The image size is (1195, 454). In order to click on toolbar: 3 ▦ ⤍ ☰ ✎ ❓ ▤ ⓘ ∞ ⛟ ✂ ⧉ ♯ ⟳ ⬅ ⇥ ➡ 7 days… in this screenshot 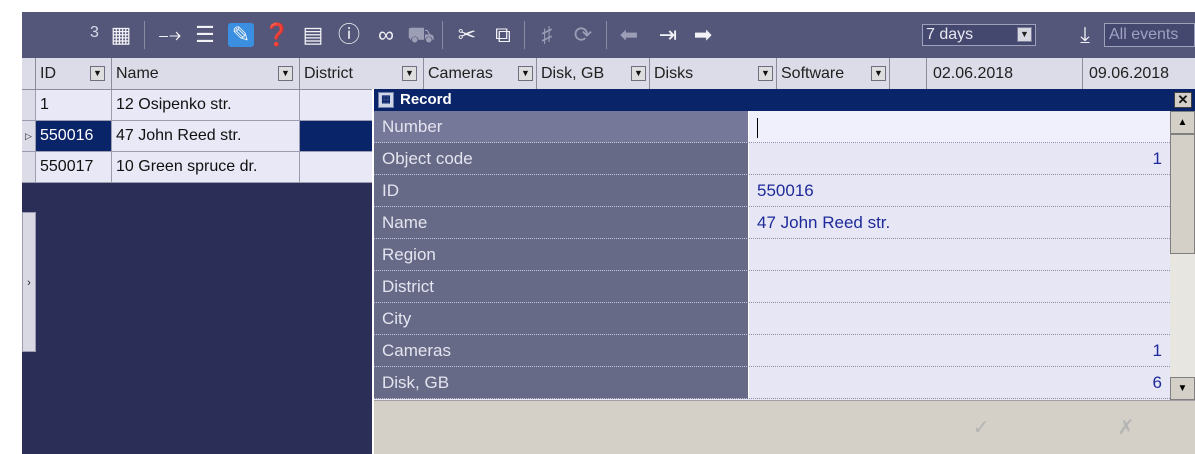, I will do `click(608, 35)`.